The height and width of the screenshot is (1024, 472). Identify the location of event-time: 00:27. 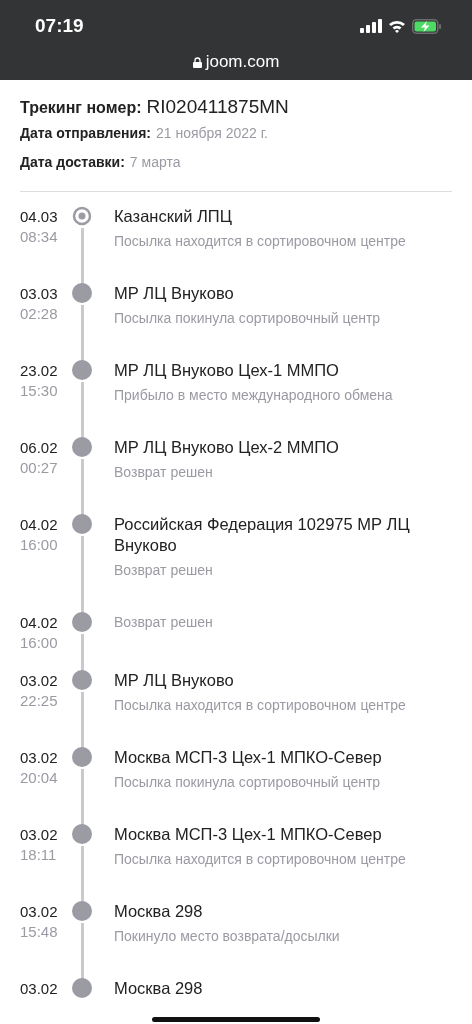
(39, 467).